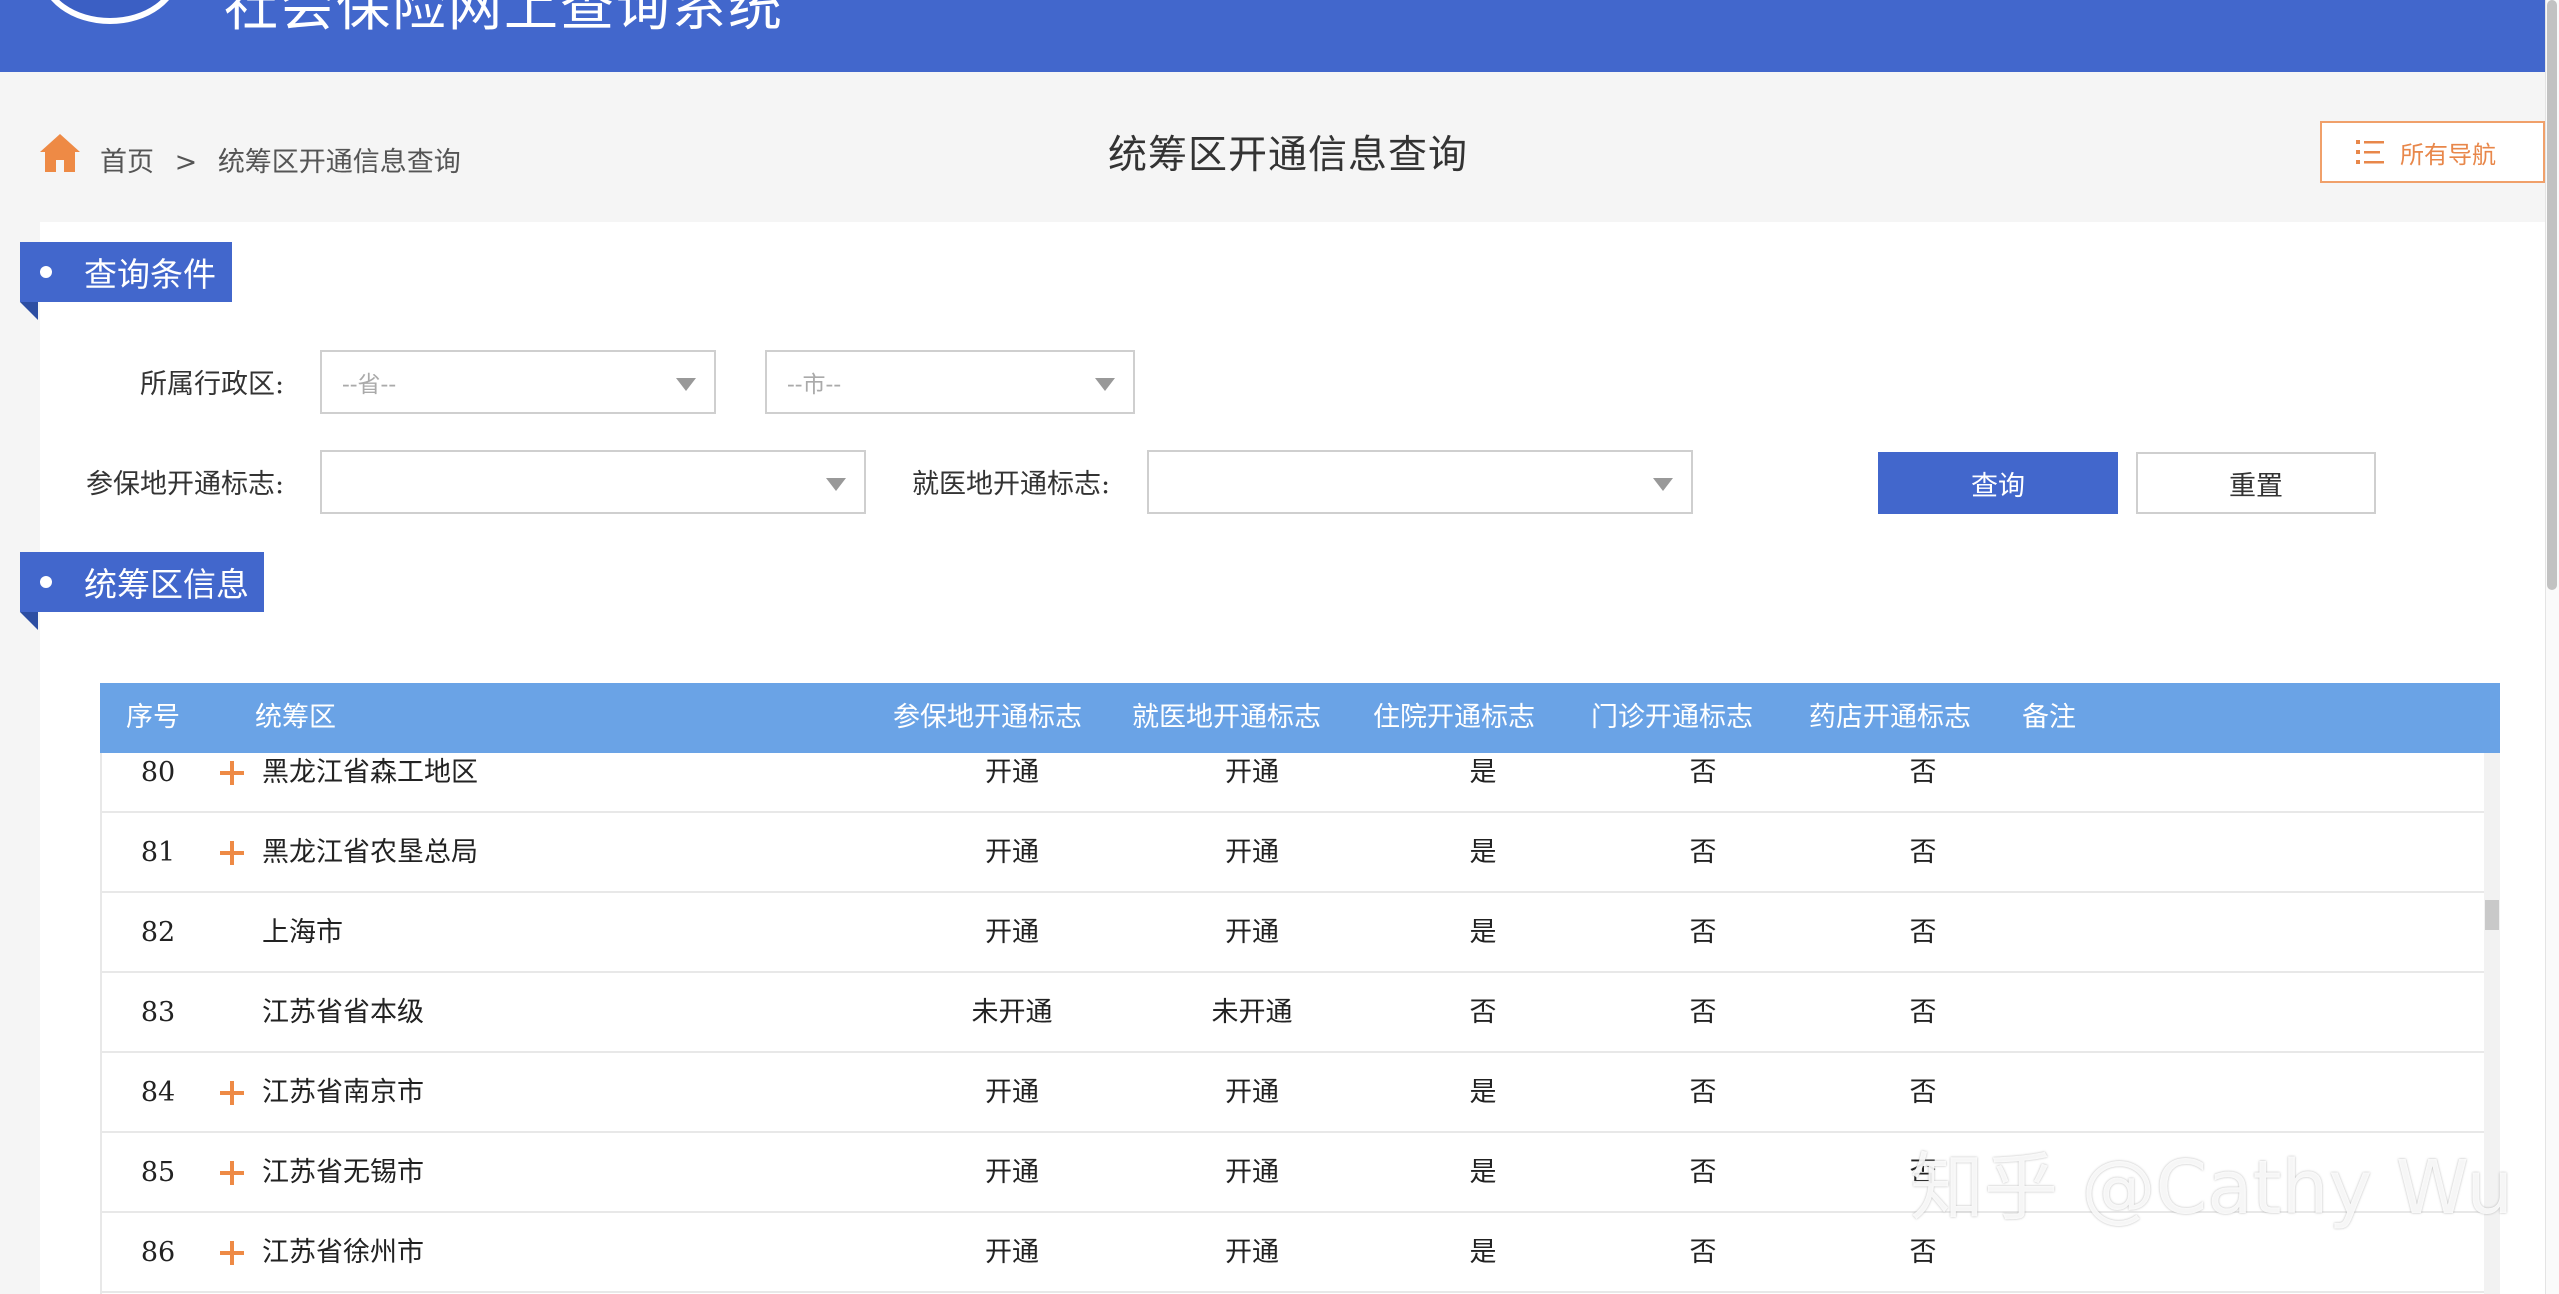 The image size is (2559, 1294). What do you see at coordinates (2552, 295) in the screenshot?
I see `page-scrollbar-thumb` at bounding box center [2552, 295].